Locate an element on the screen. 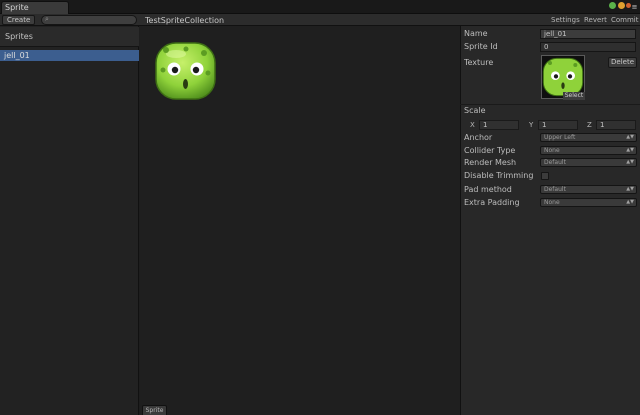 The height and width of the screenshot is (415, 640). scale-label: Scale is located at coordinates (475, 110).